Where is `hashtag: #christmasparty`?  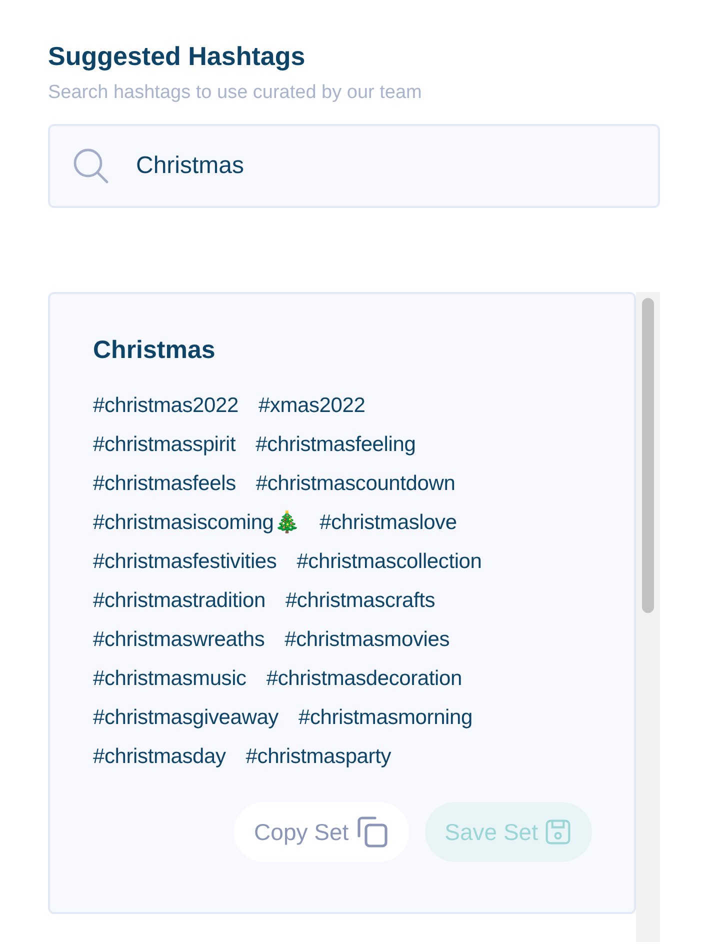 hashtag: #christmasparty is located at coordinates (319, 756).